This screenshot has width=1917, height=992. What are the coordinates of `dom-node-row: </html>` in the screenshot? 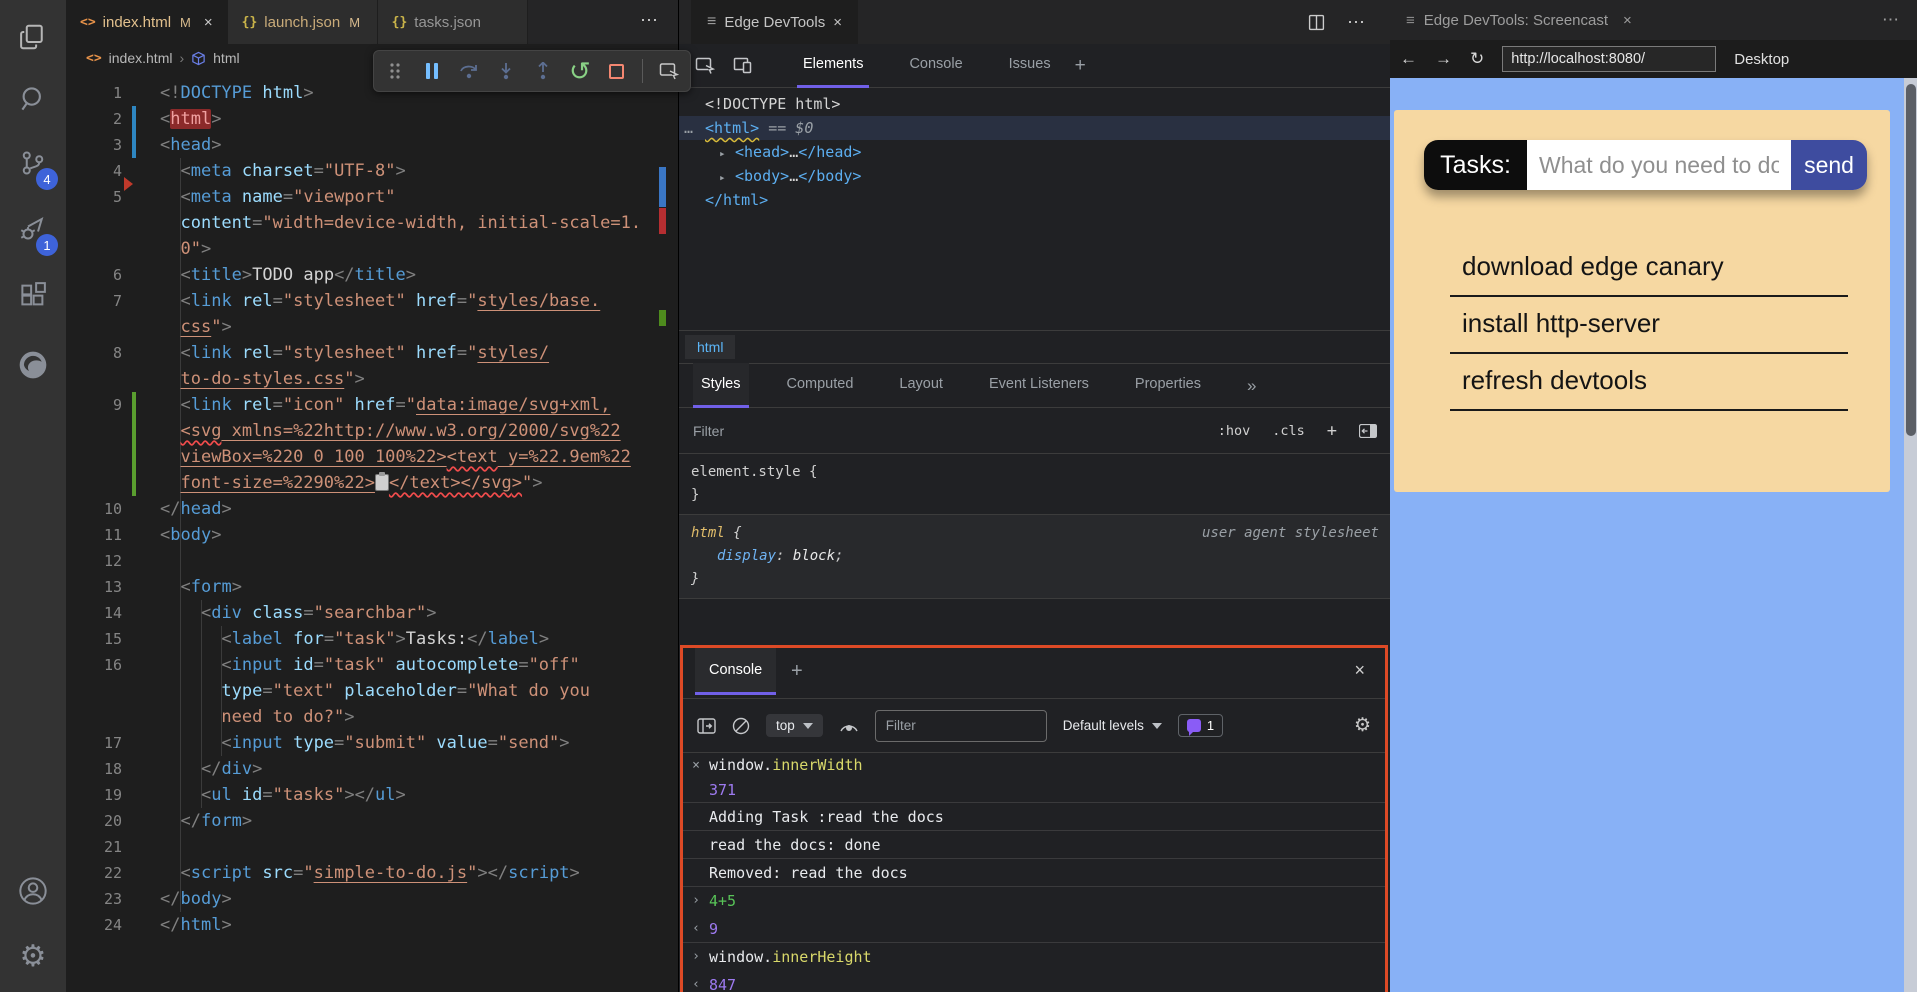 It's located at (1035, 200).